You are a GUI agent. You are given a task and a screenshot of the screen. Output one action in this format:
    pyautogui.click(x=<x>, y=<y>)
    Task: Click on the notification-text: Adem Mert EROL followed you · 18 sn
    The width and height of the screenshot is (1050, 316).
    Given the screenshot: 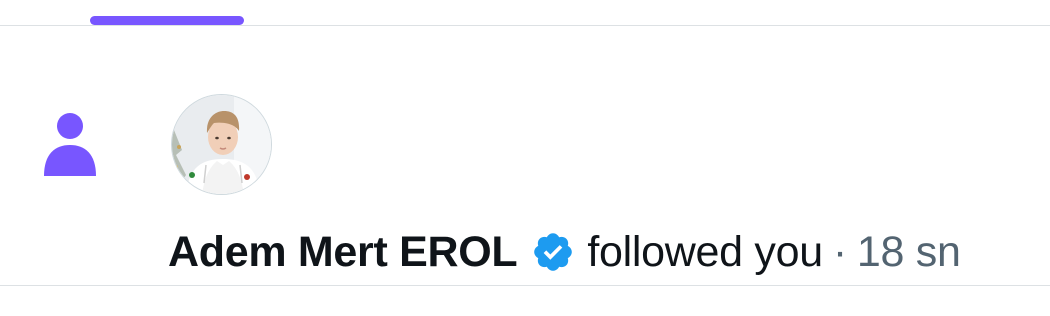 What is the action you would take?
    pyautogui.click(x=564, y=252)
    